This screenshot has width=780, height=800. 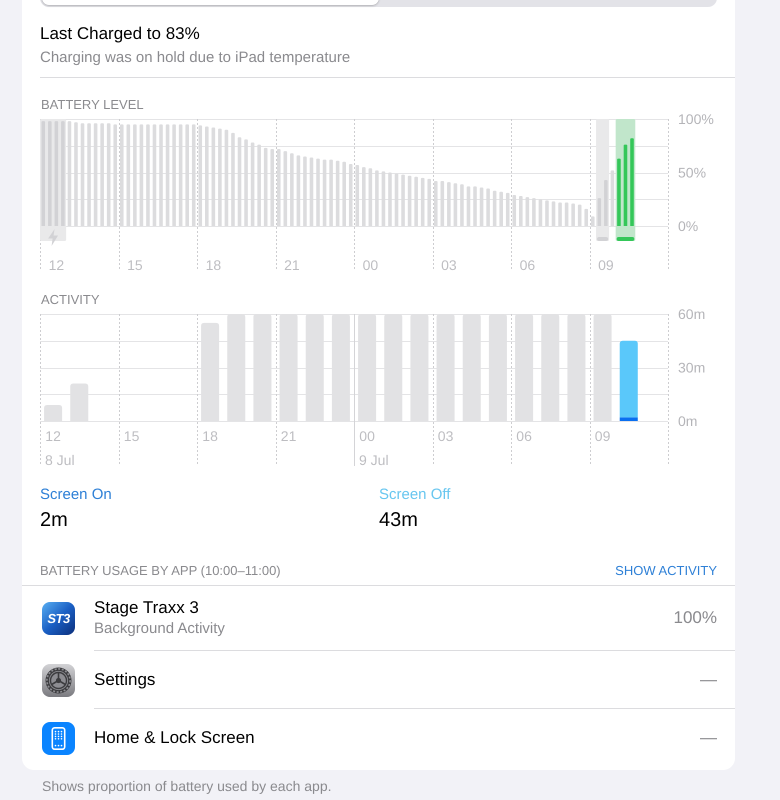 What do you see at coordinates (692, 172) in the screenshot?
I see `axis-label: 50%` at bounding box center [692, 172].